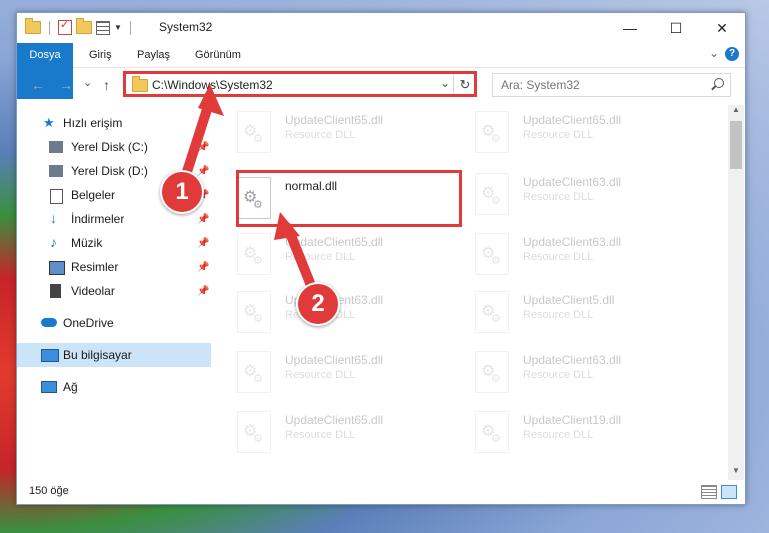 This screenshot has width=769, height=533. What do you see at coordinates (65, 26) in the screenshot?
I see `properties-icon` at bounding box center [65, 26].